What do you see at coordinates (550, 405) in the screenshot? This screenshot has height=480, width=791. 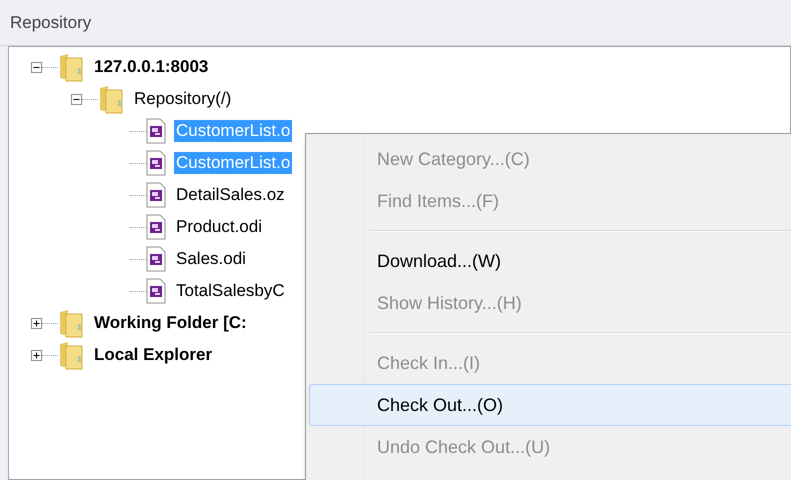 I see `menu-item: Check Out...(O)` at bounding box center [550, 405].